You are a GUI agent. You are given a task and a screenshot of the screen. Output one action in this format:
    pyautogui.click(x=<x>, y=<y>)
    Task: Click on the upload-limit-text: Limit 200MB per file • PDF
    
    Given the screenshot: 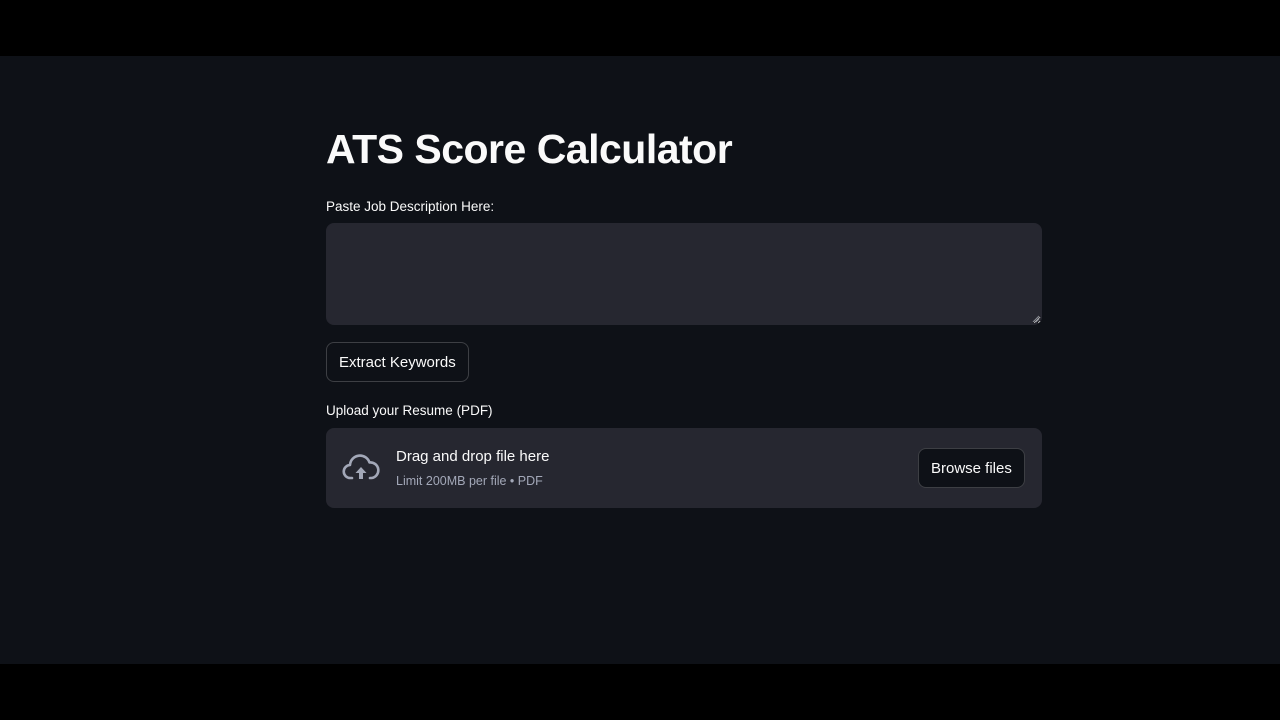 What is the action you would take?
    pyautogui.click(x=469, y=481)
    